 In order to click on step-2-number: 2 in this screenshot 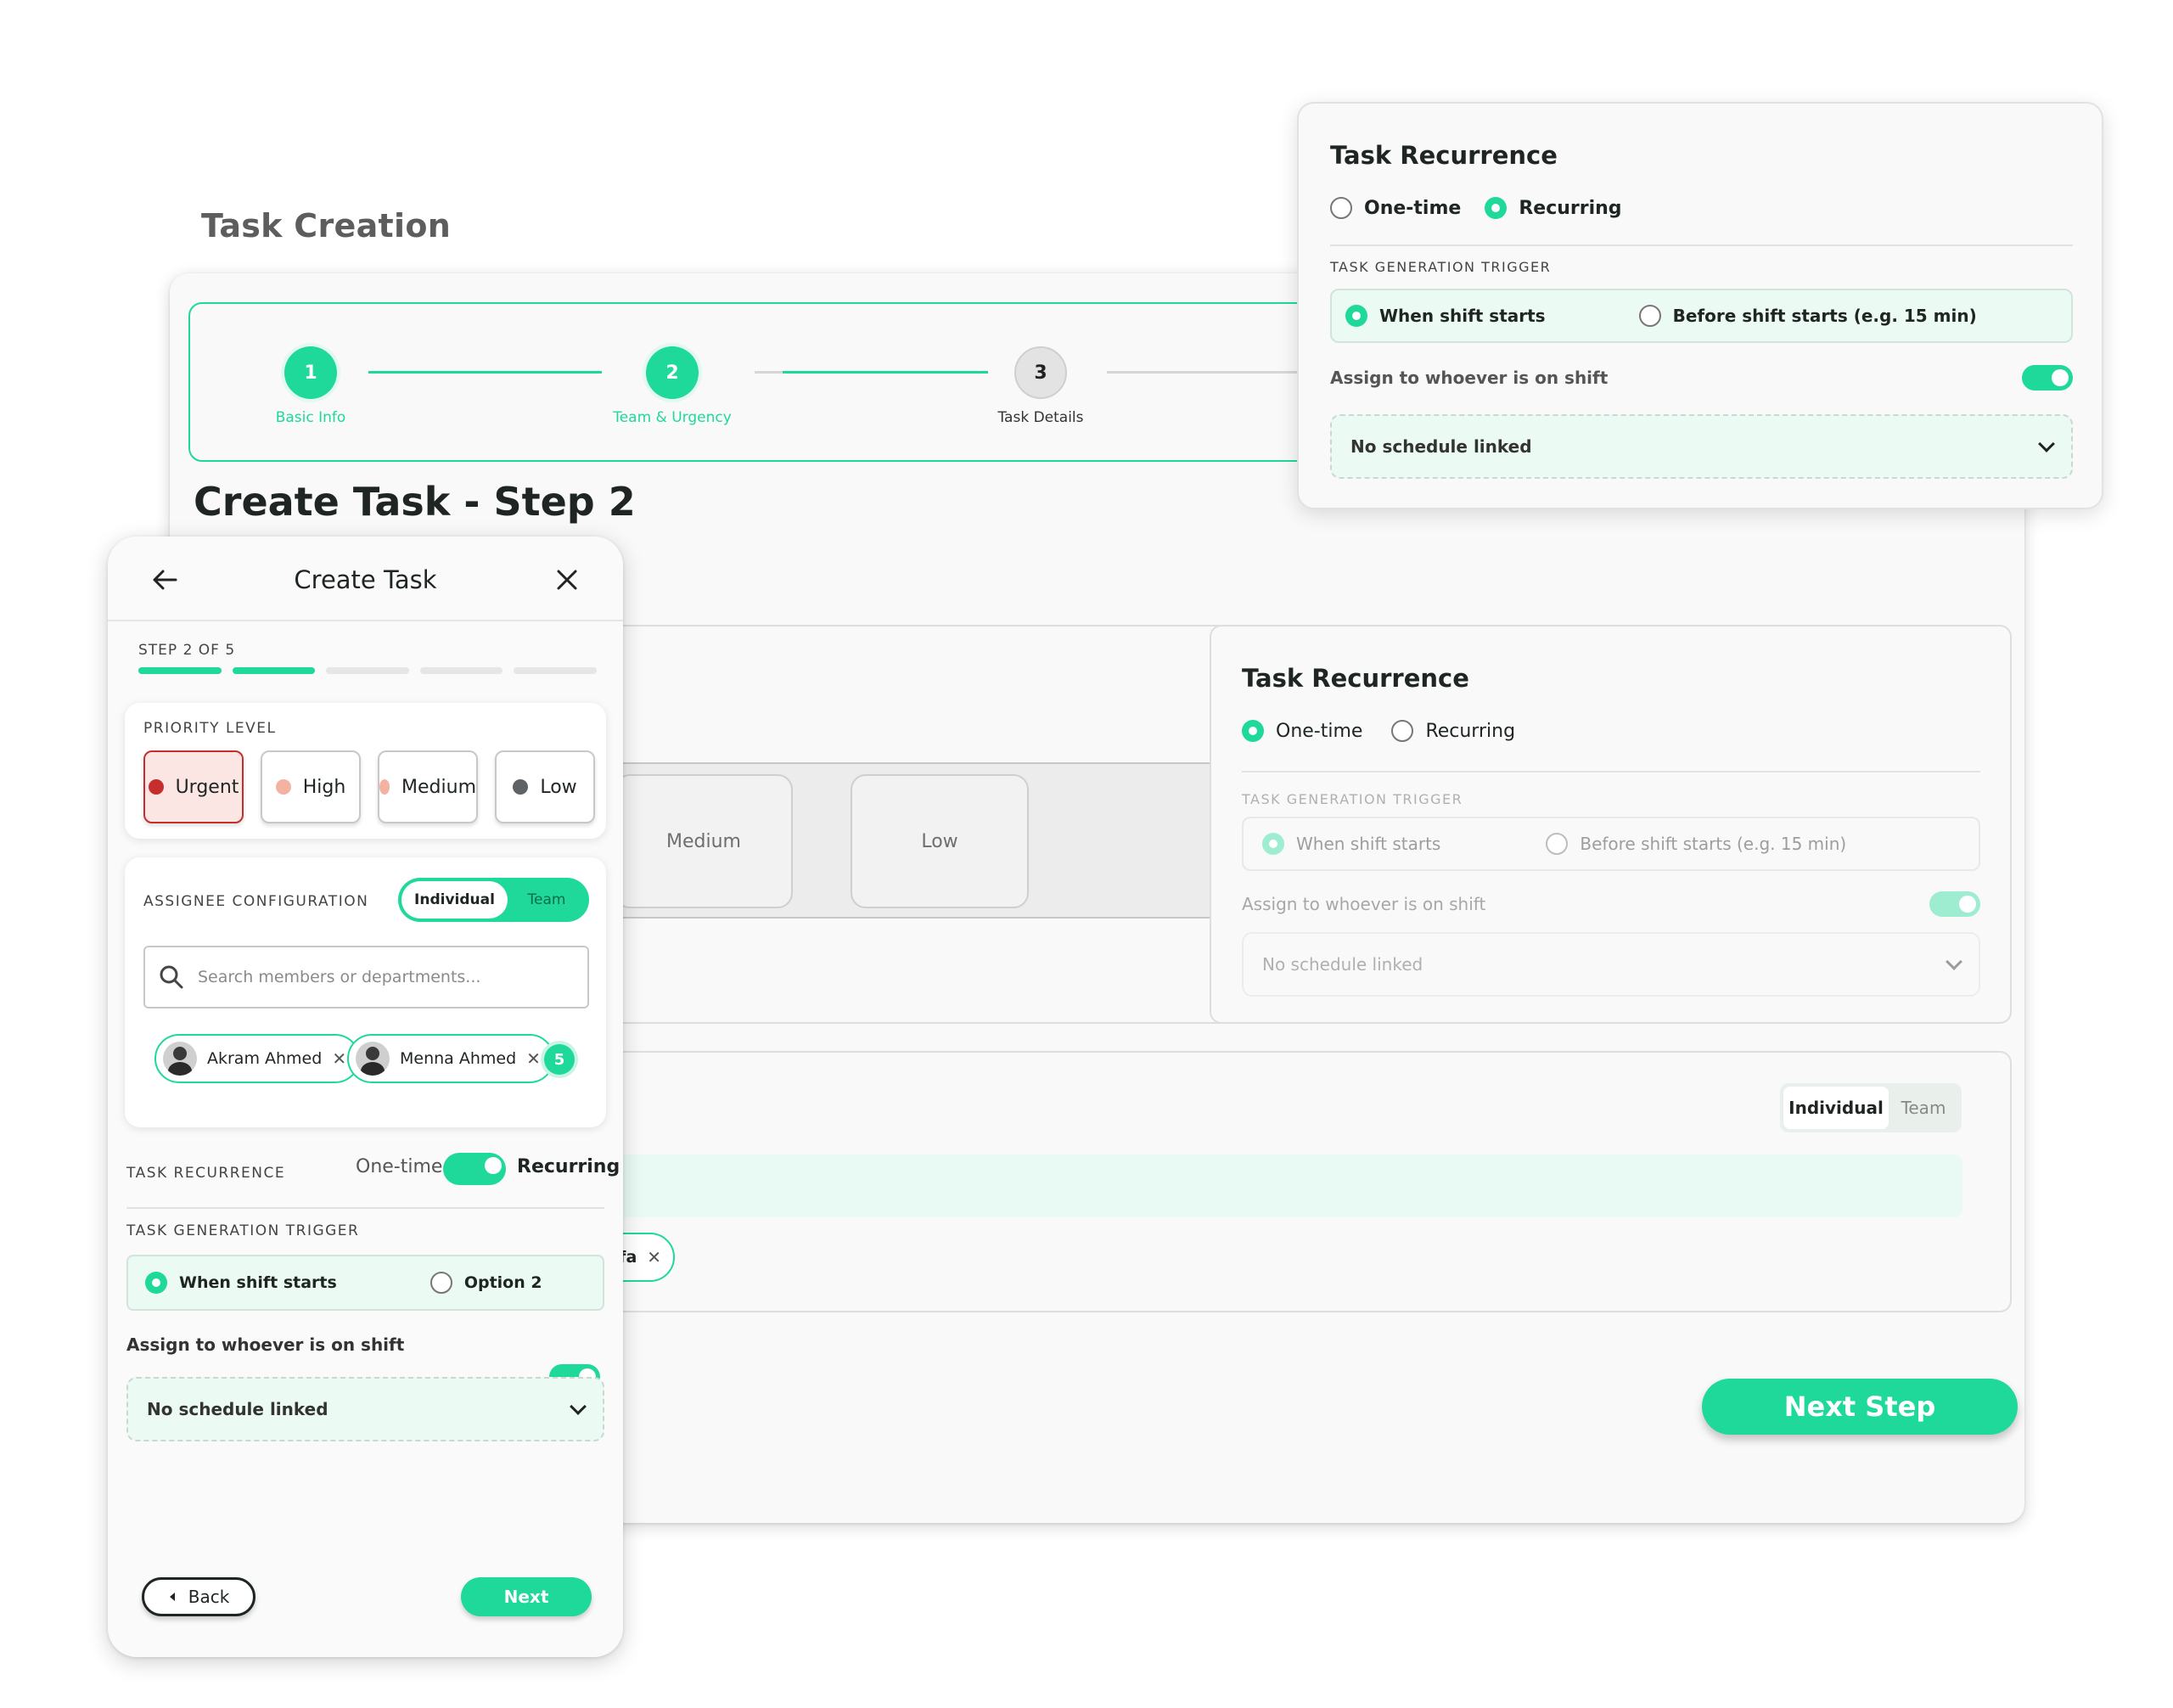, I will do `click(672, 372)`.